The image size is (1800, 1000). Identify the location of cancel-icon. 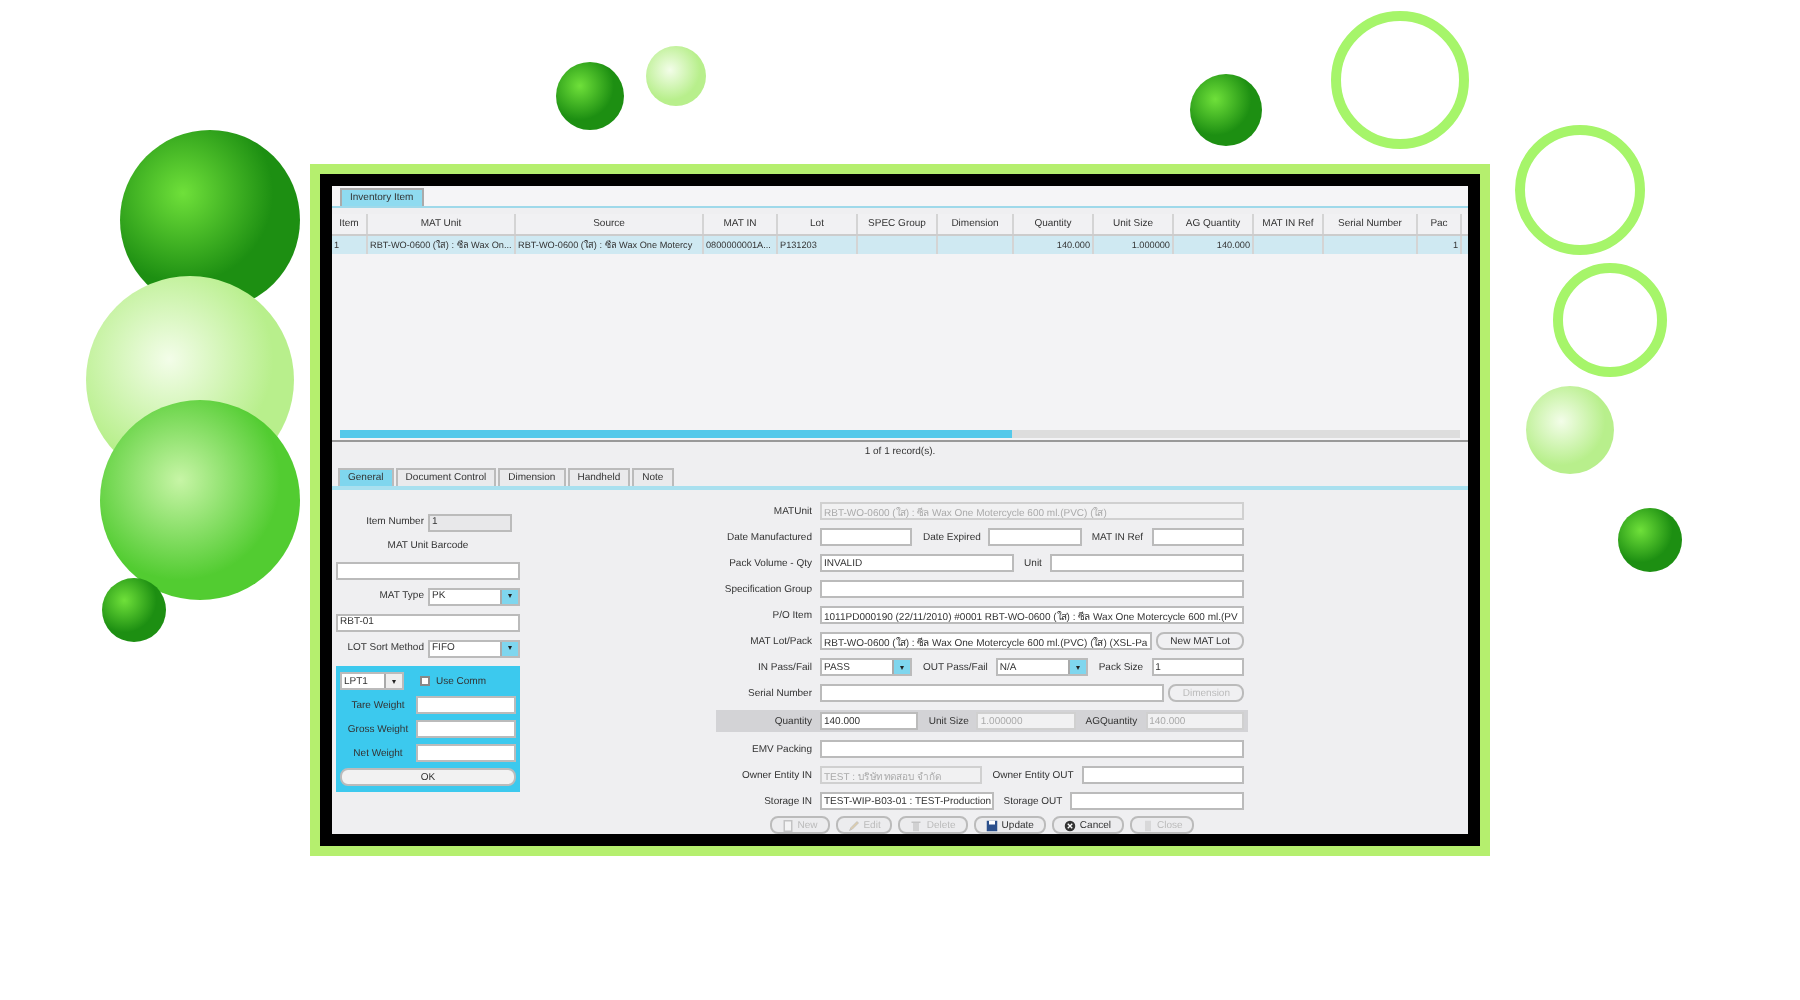
(1069, 825).